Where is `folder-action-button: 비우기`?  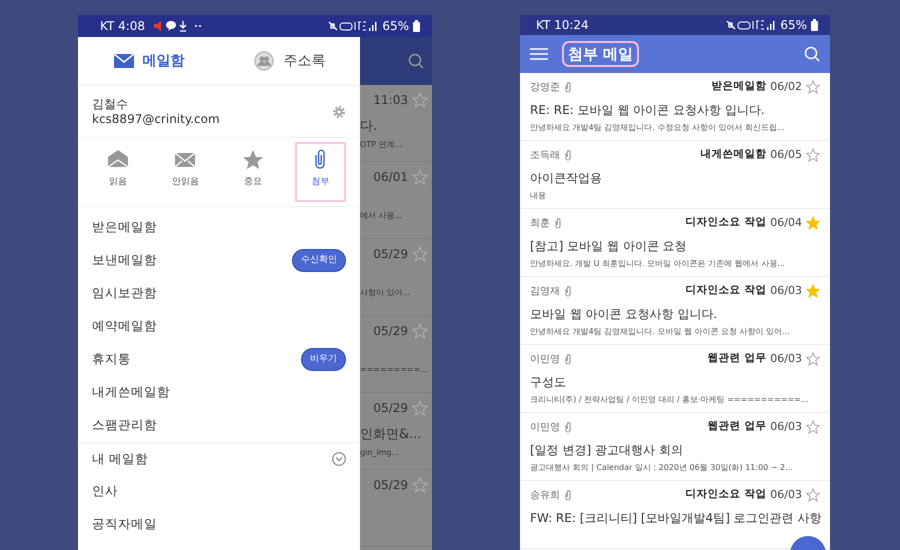
folder-action-button: 비우기 is located at coordinates (323, 360).